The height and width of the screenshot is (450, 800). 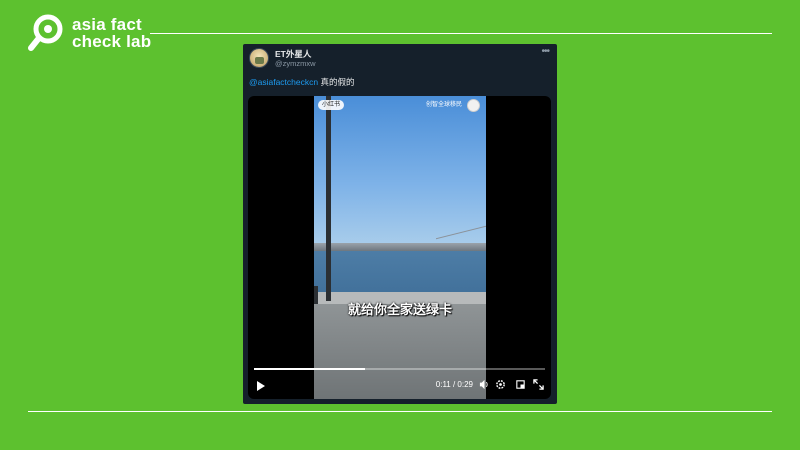 I want to click on tweet-header: ET外星人 @zymzmxw, so click(x=282, y=58).